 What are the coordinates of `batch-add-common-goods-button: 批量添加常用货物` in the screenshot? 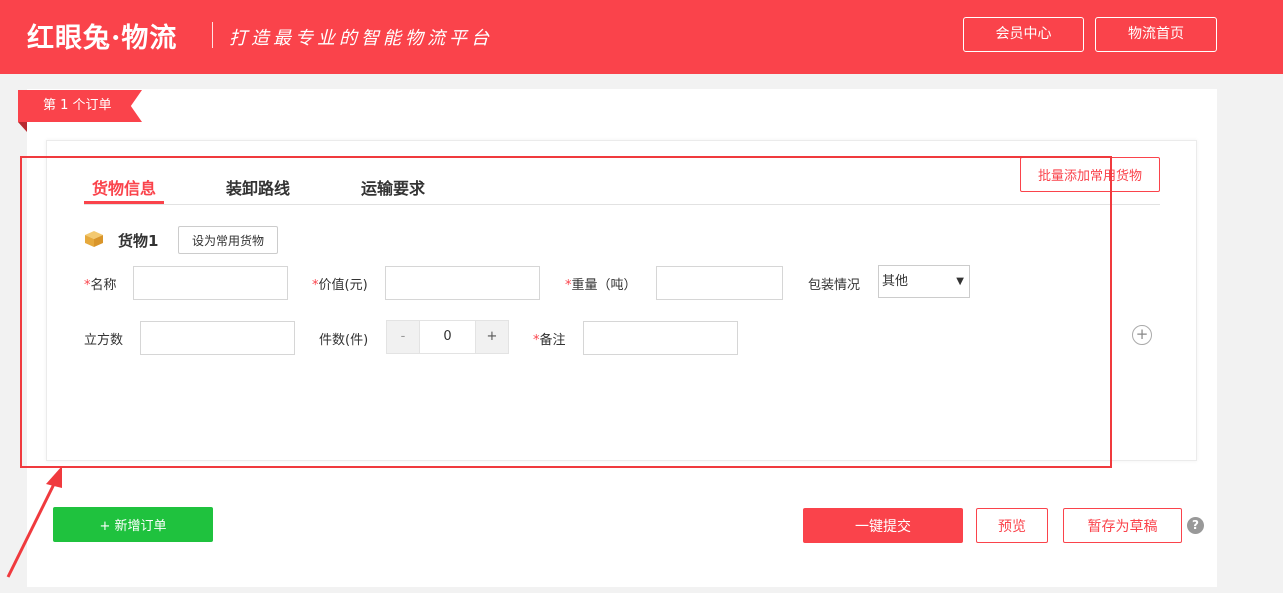 It's located at (1090, 174).